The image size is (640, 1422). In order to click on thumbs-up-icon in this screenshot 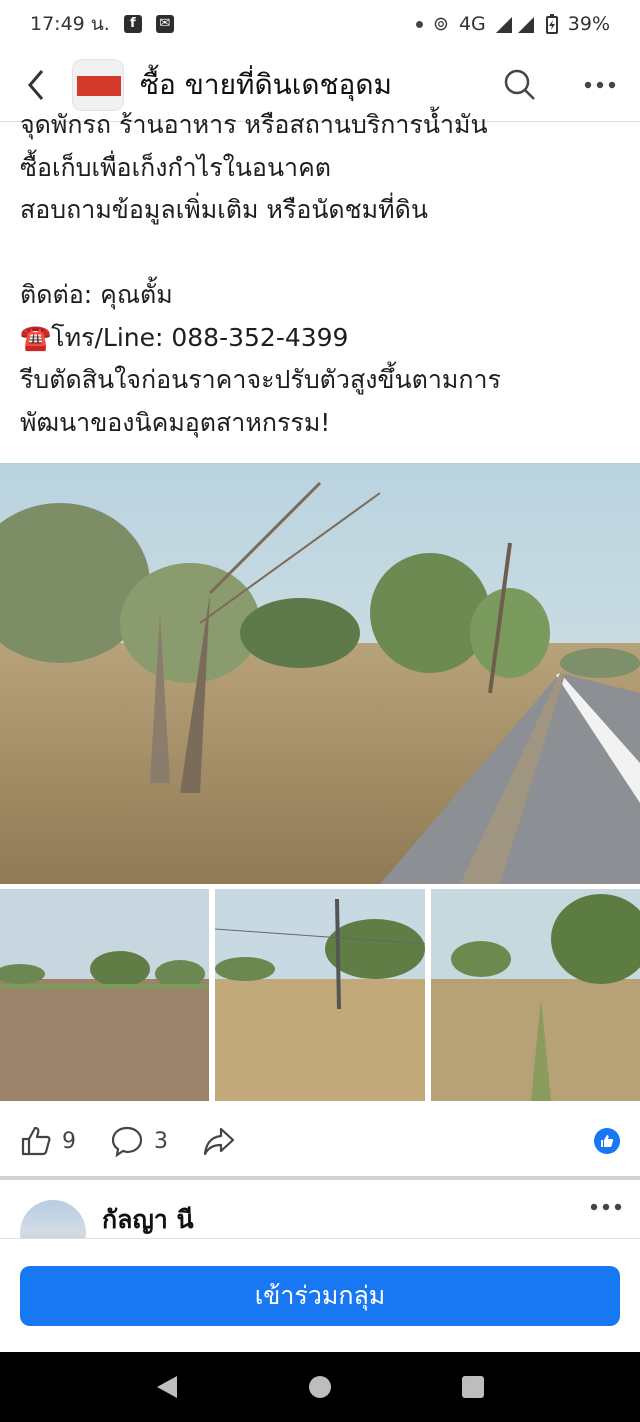, I will do `click(36, 1141)`.